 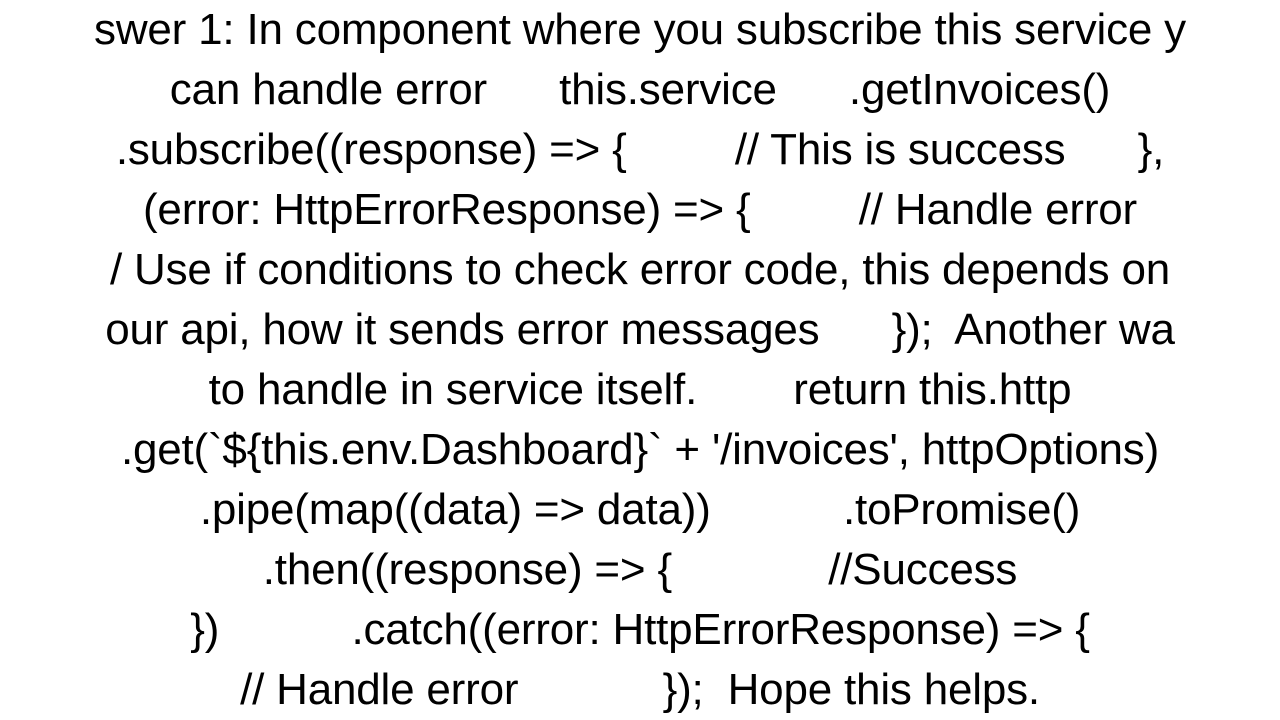 What do you see at coordinates (640, 570) in the screenshot?
I see `answer-line: .then((response) => { //Success` at bounding box center [640, 570].